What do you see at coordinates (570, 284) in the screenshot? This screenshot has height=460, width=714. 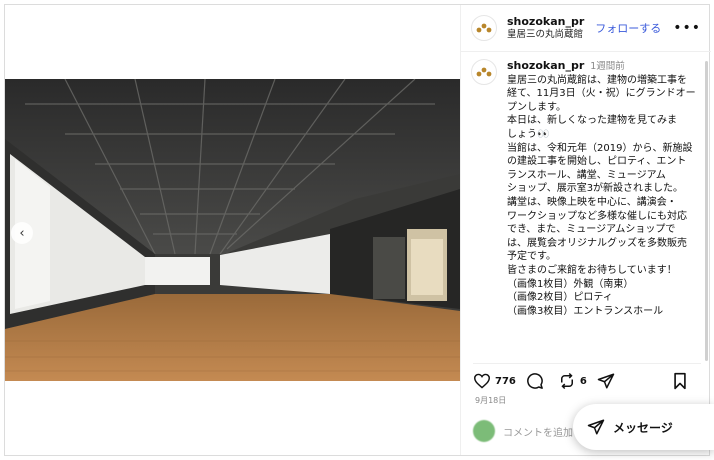 I see `caption-line: （画像1枚目）外観（南東）` at bounding box center [570, 284].